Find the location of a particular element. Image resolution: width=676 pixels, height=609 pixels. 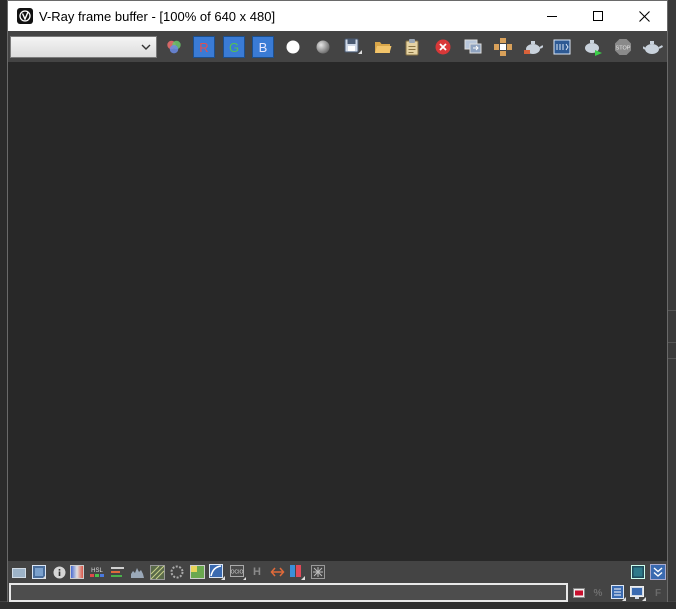

render-last-button is located at coordinates (533, 47).